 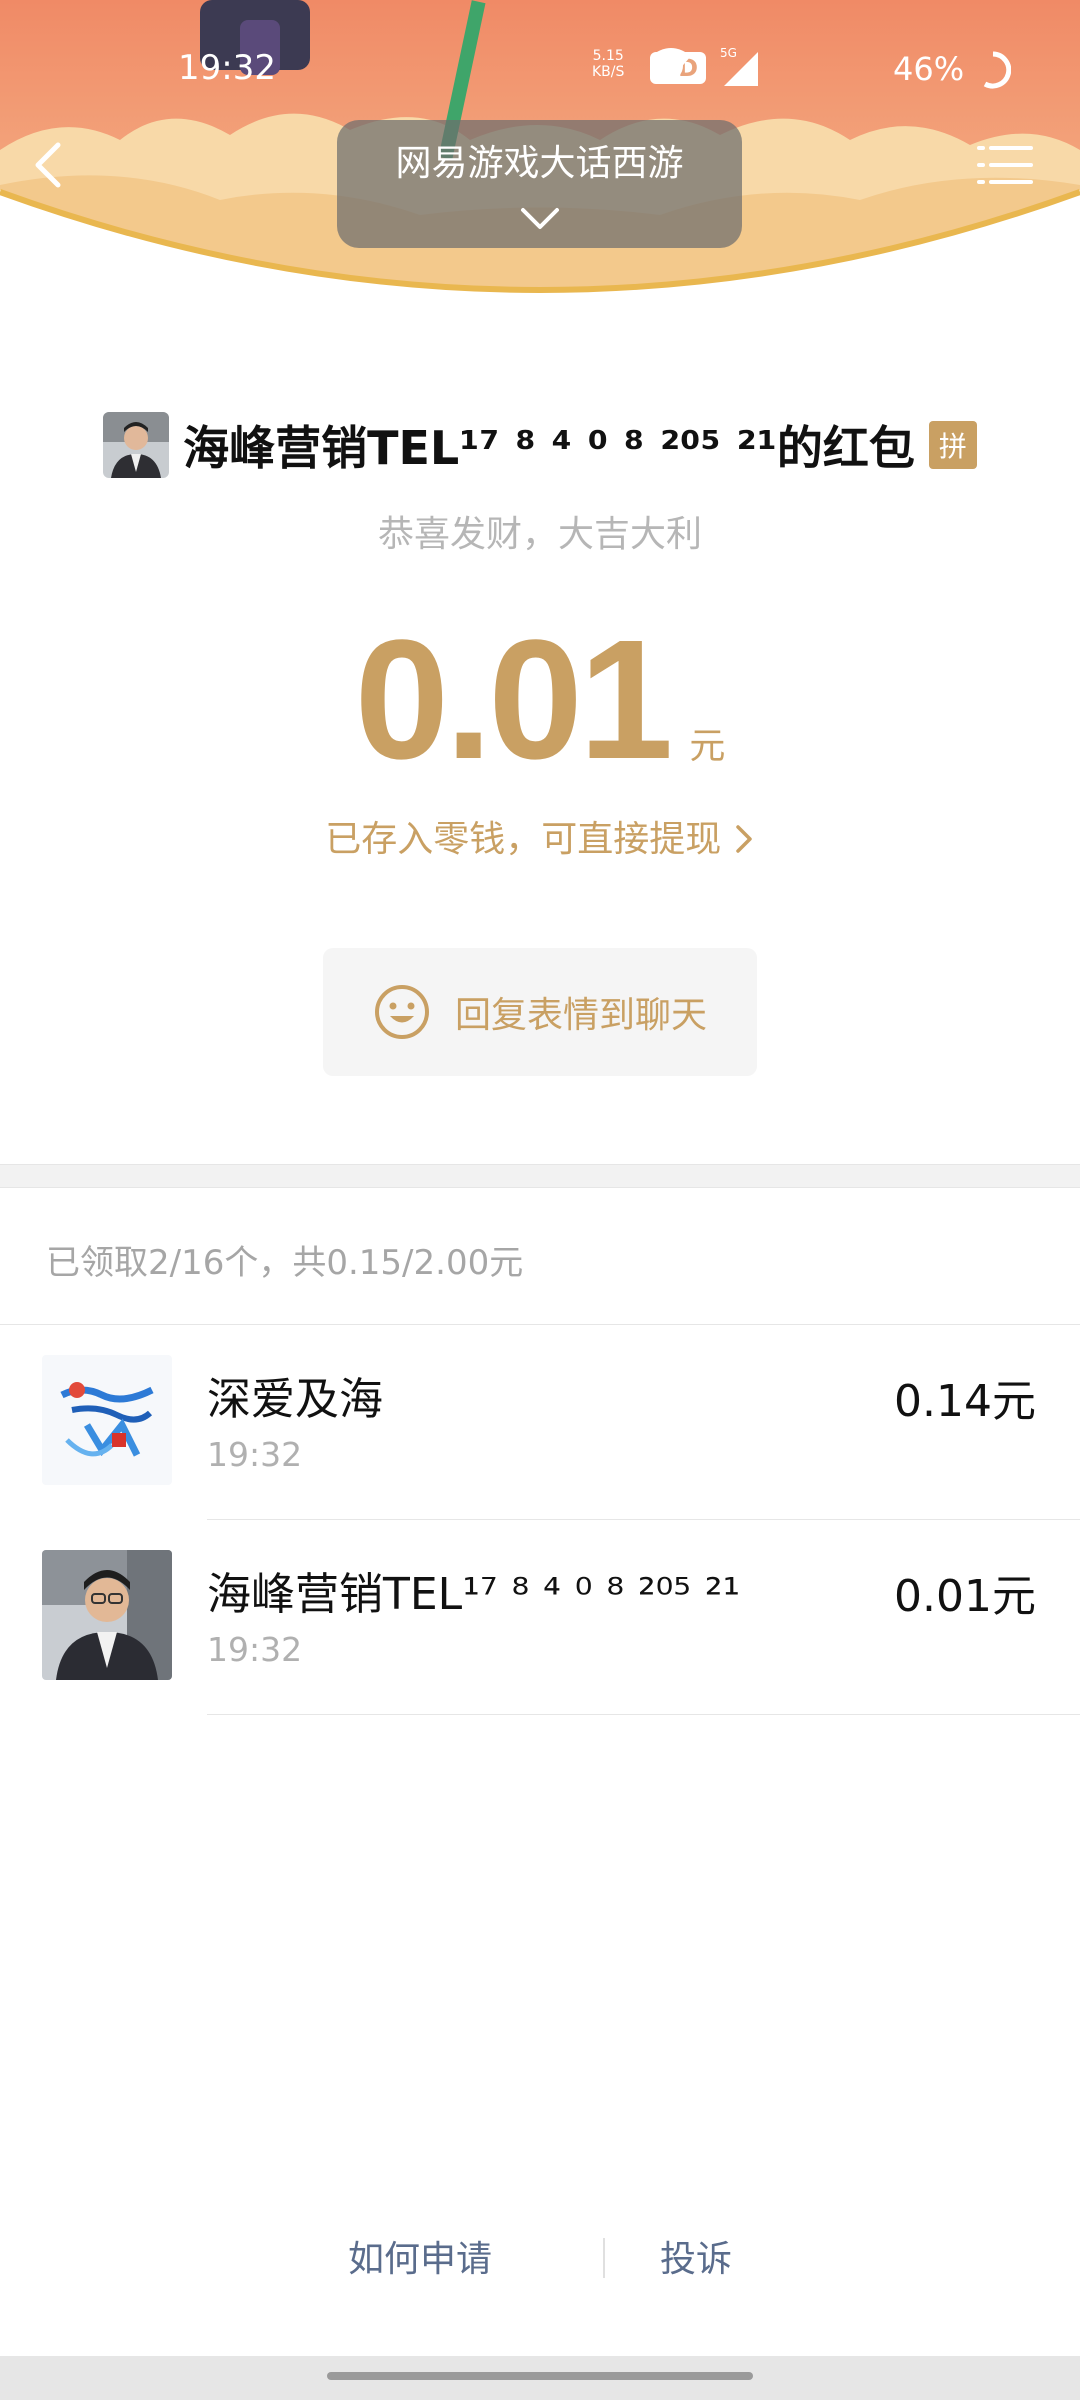 What do you see at coordinates (965, 1596) in the screenshot?
I see `receive-amount: 0.01元` at bounding box center [965, 1596].